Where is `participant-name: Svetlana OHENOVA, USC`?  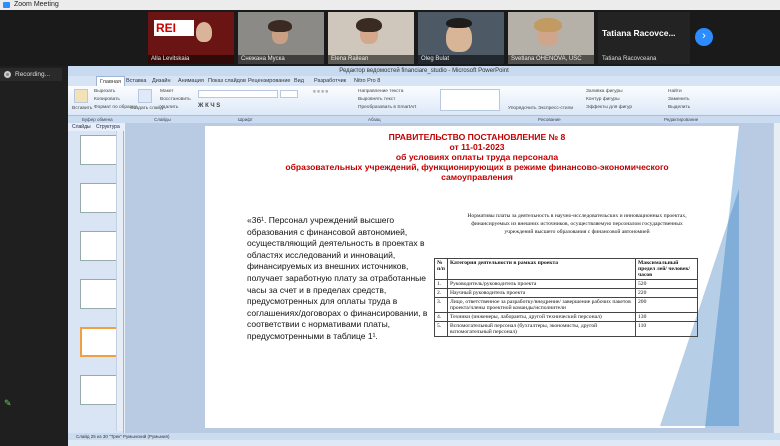
participant-name: Svetlana OHENOVA, USC is located at coordinates (551, 59).